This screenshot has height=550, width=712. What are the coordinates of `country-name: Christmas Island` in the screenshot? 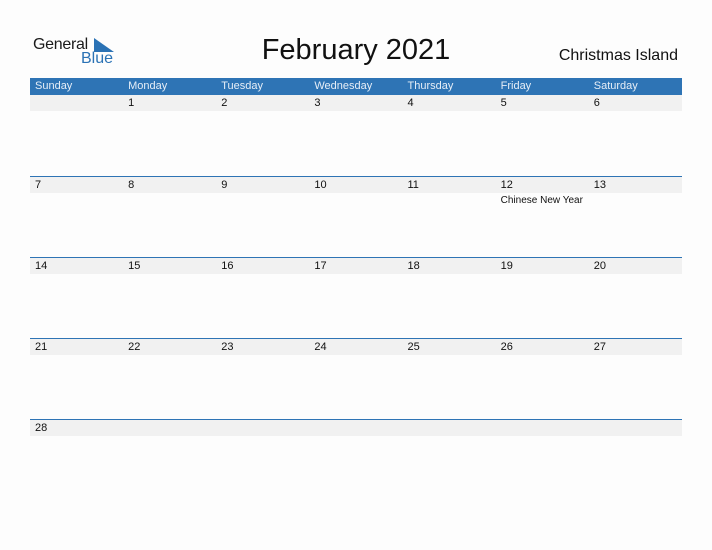 It's located at (618, 55).